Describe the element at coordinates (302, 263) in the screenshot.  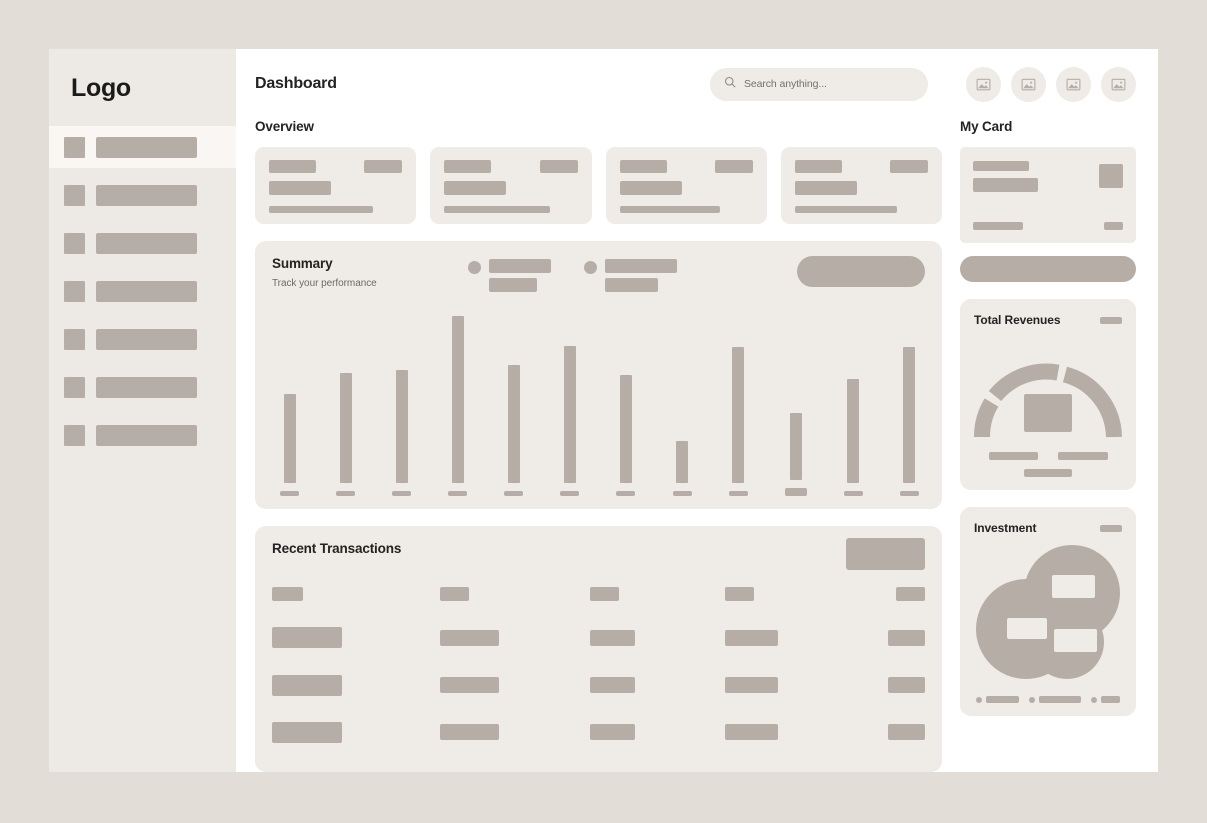
I see `summary-title: Summary` at that location.